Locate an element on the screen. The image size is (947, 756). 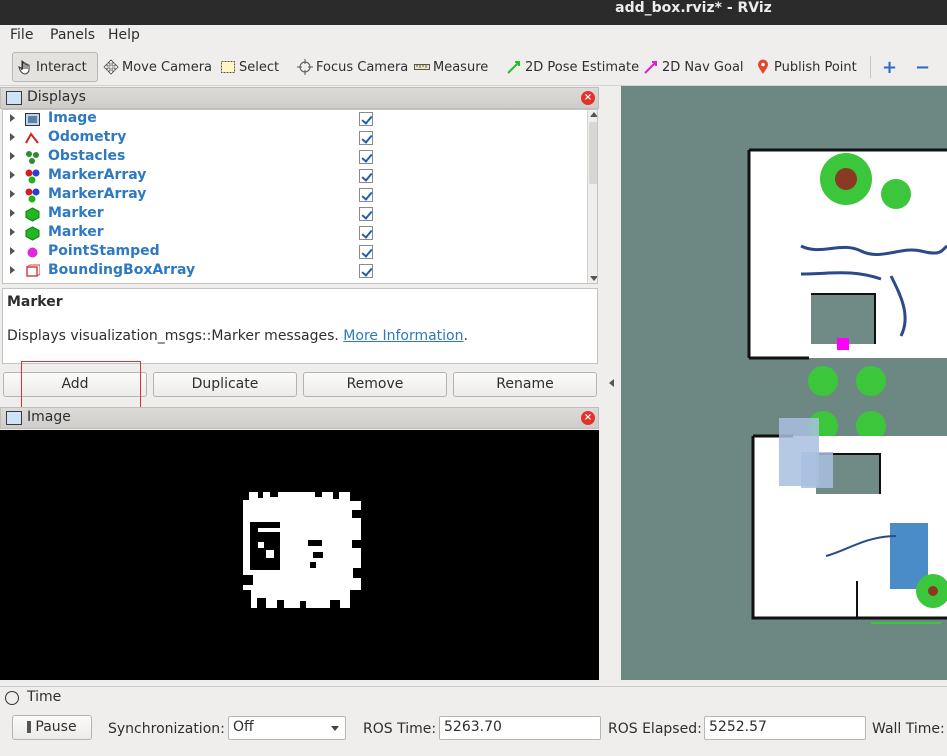
focus-camera-icon is located at coordinates (305, 67).